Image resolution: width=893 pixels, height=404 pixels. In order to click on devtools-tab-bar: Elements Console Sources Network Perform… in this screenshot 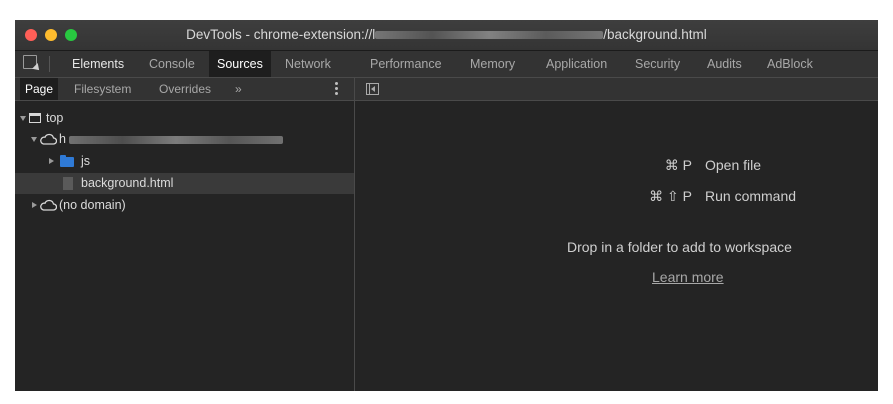, I will do `click(446, 64)`.